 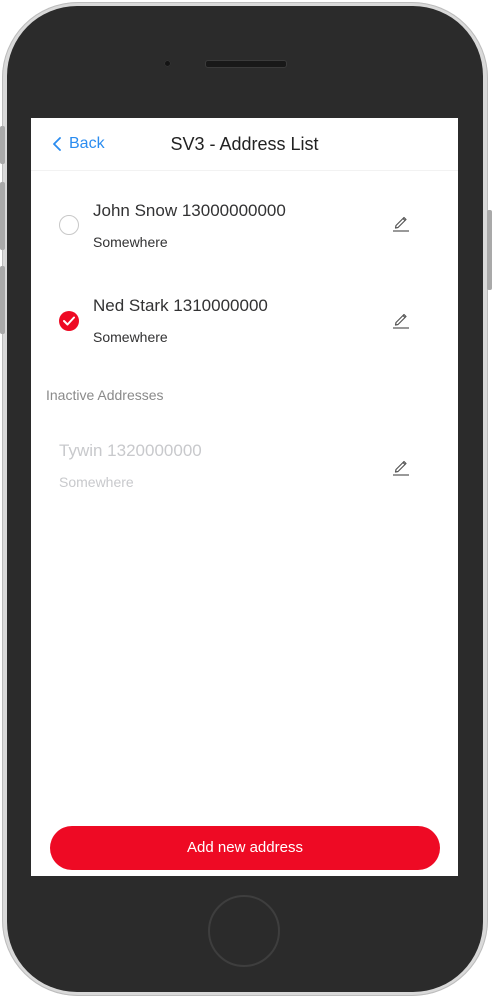 What do you see at coordinates (2, 300) in the screenshot?
I see `volume-down-button` at bounding box center [2, 300].